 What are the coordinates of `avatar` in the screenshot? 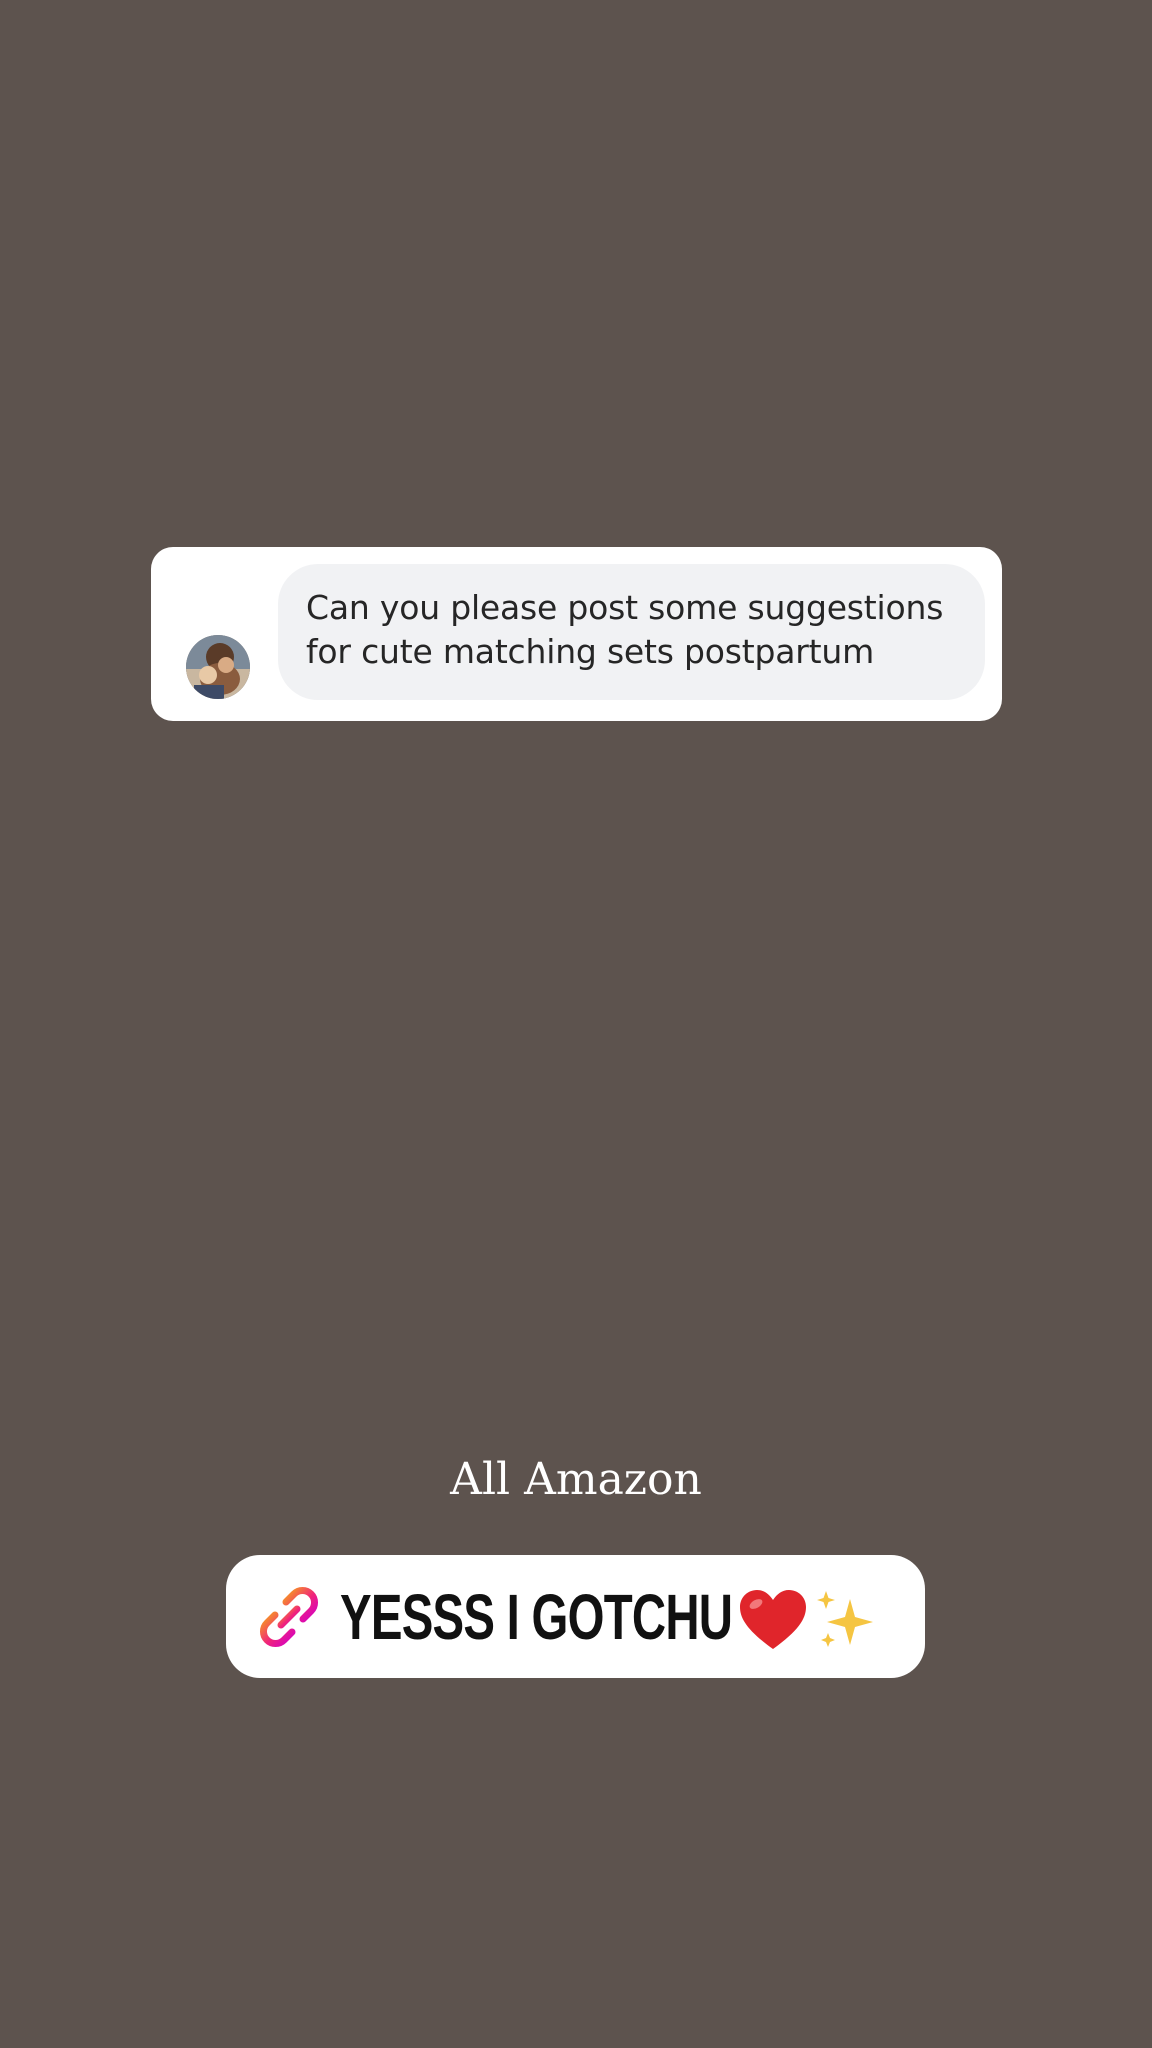 It's located at (218, 667).